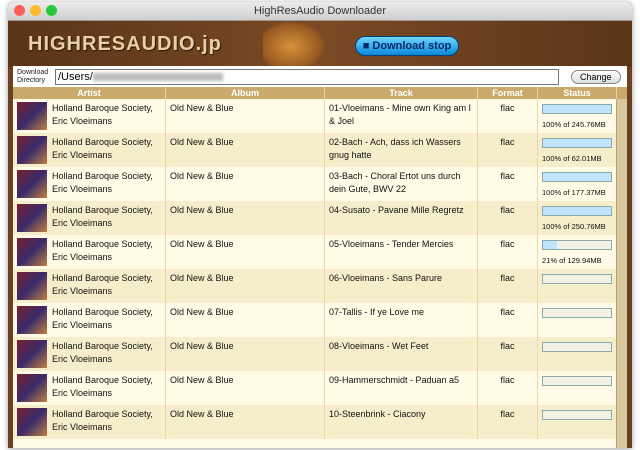 Image resolution: width=640 pixels, height=450 pixels. What do you see at coordinates (577, 218) in the screenshot?
I see `status-cell: 100% of 250.76MB` at bounding box center [577, 218].